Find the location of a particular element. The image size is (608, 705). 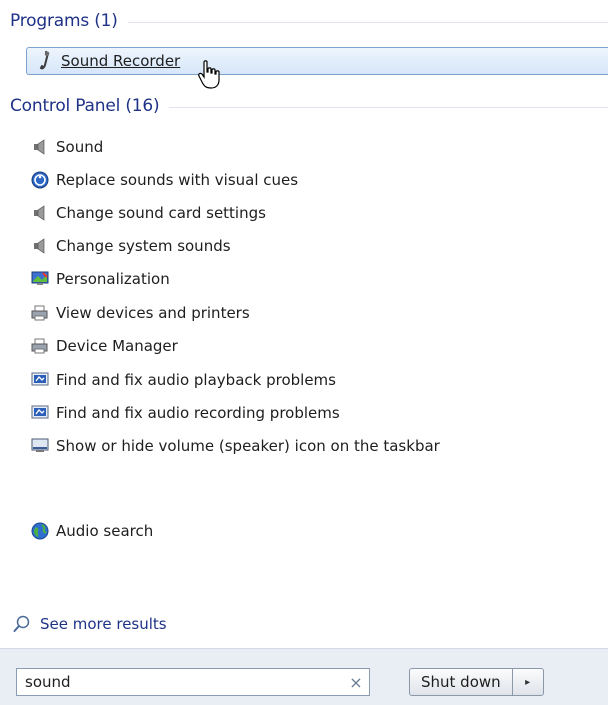

cp-item-view-devices: View devices and printers is located at coordinates (140, 313).